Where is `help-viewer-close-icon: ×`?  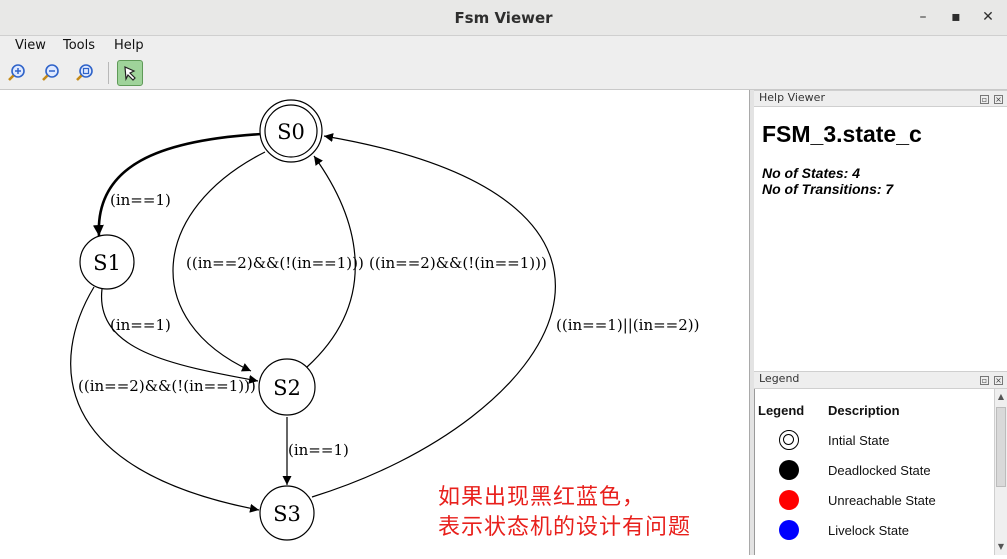
help-viewer-close-icon: × is located at coordinates (998, 99).